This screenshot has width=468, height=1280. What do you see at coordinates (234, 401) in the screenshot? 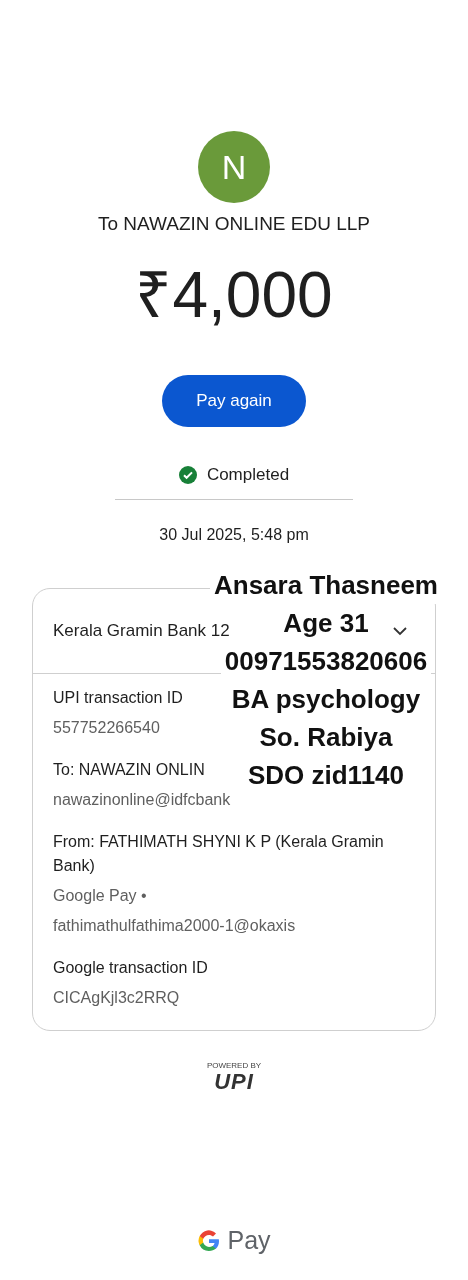
I see `pay-again-button: Pay again` at bounding box center [234, 401].